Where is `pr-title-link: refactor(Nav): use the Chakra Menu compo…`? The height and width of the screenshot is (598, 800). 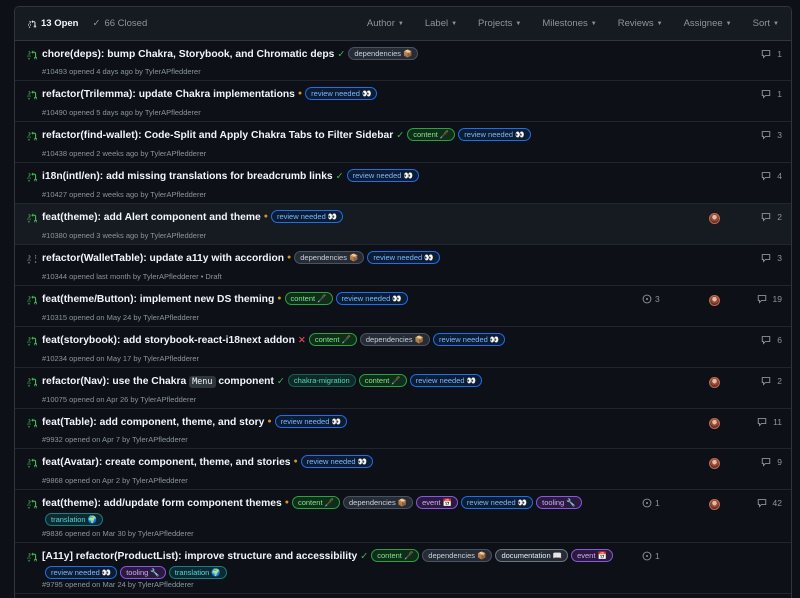 pr-title-link: refactor(Nav): use the Chakra Menu compo… is located at coordinates (158, 382).